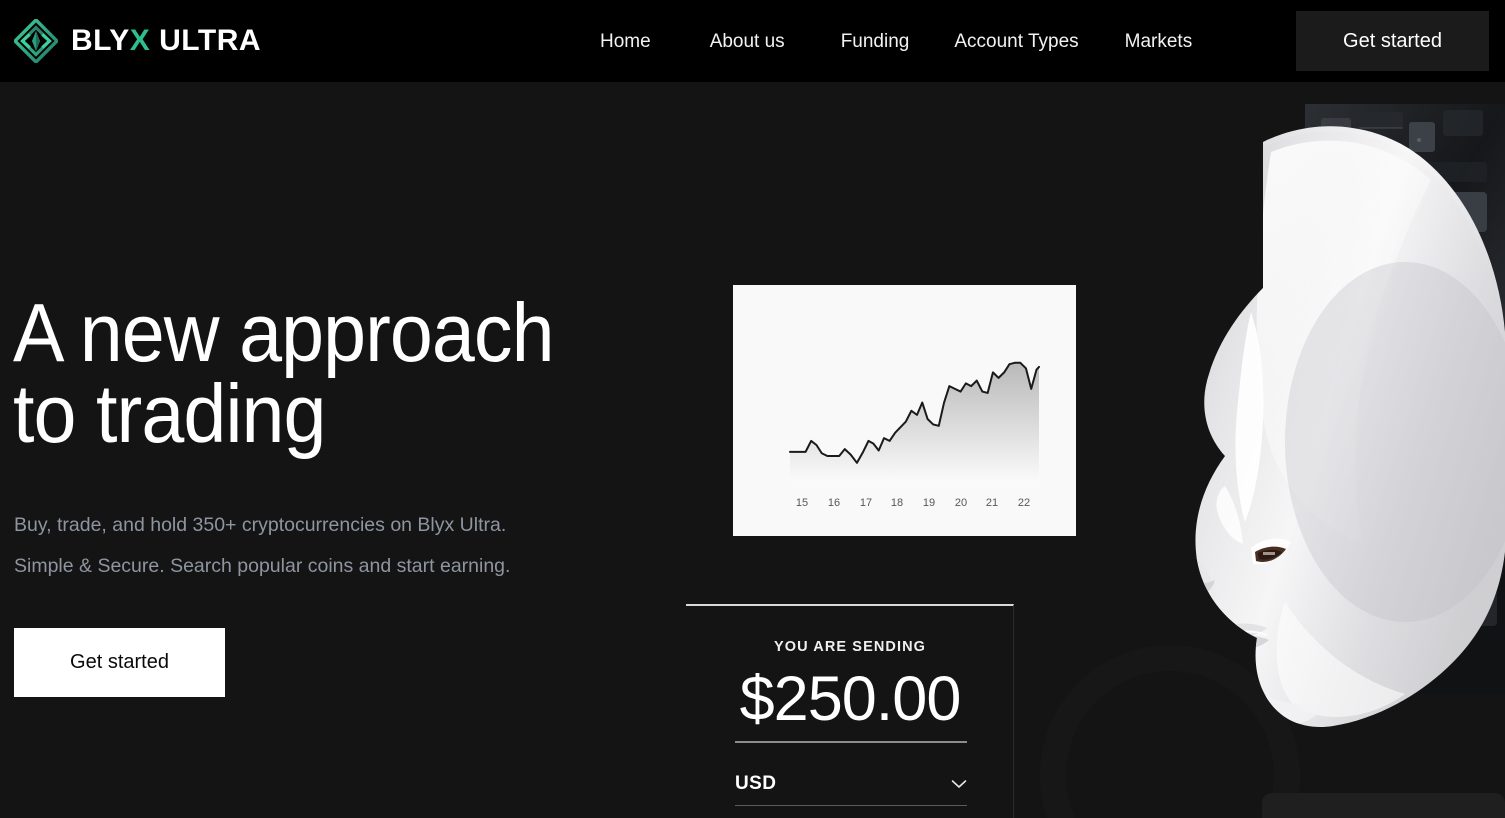 The width and height of the screenshot is (1505, 818). Describe the element at coordinates (169, 413) in the screenshot. I see `hero-title-line-2: to trading` at that location.